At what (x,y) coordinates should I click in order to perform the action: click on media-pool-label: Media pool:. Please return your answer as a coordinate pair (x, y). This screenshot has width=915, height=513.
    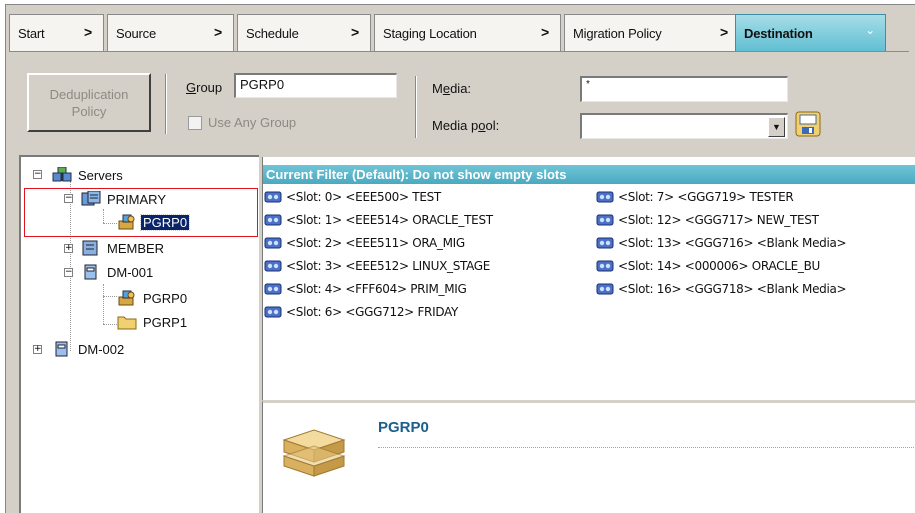
    Looking at the image, I should click on (466, 125).